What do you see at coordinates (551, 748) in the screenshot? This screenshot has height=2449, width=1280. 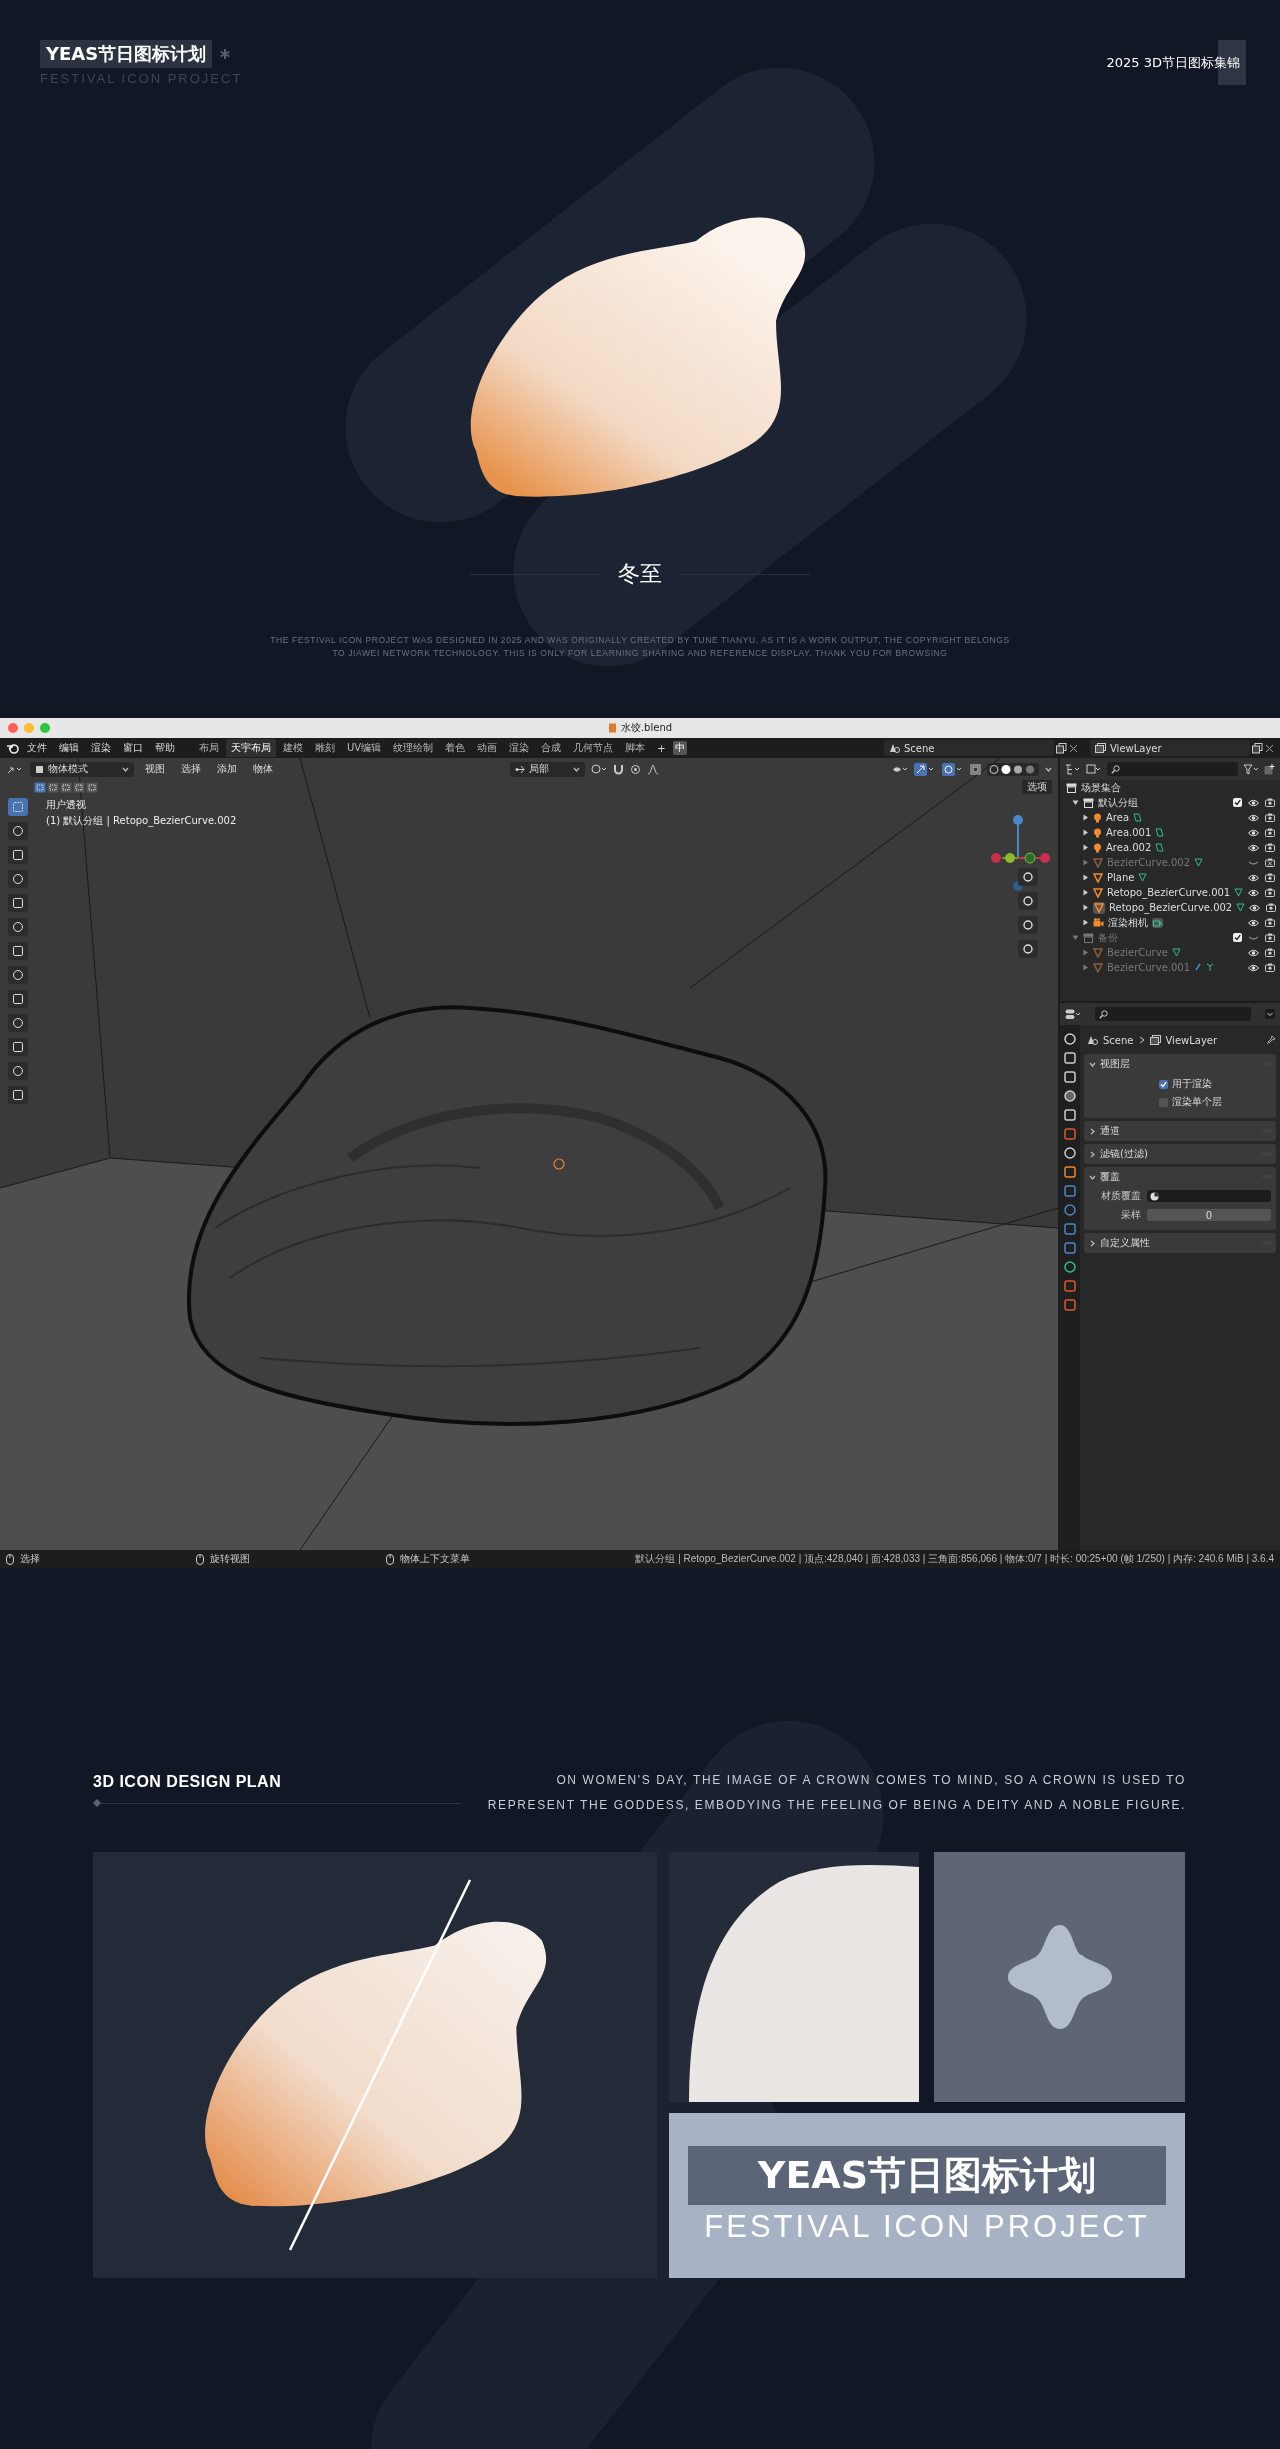 I see `workspace-tab: 合成` at bounding box center [551, 748].